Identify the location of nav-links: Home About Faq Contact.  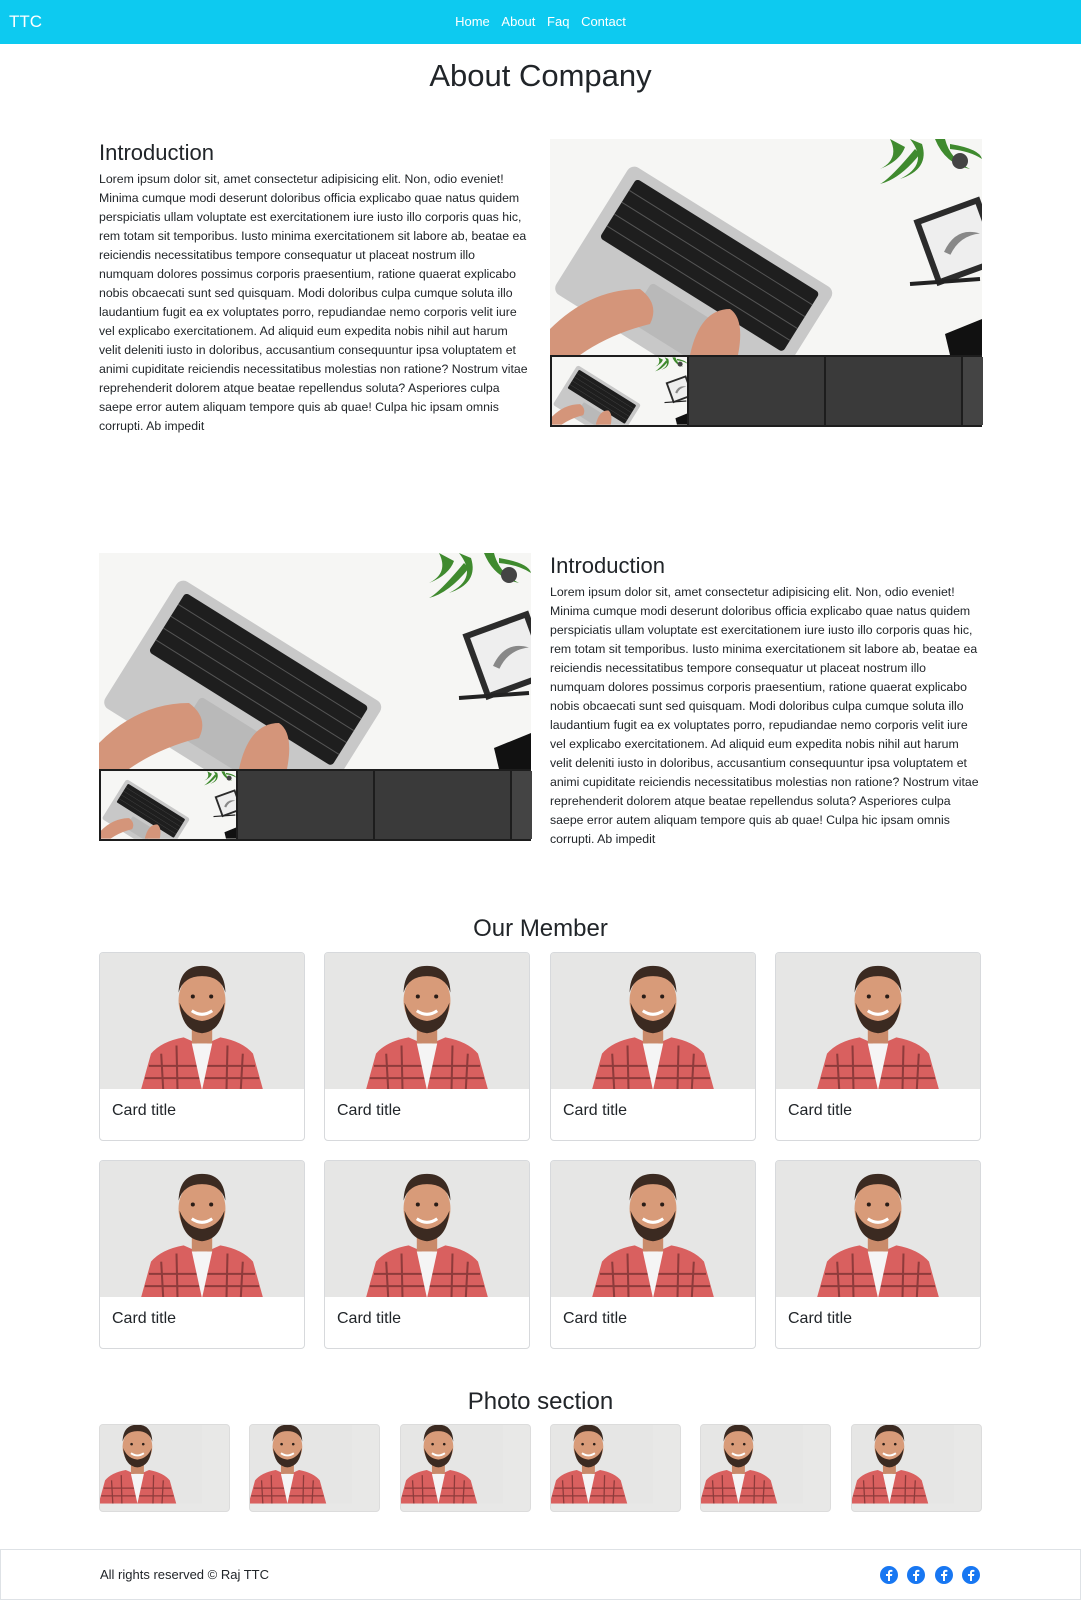
(540, 21).